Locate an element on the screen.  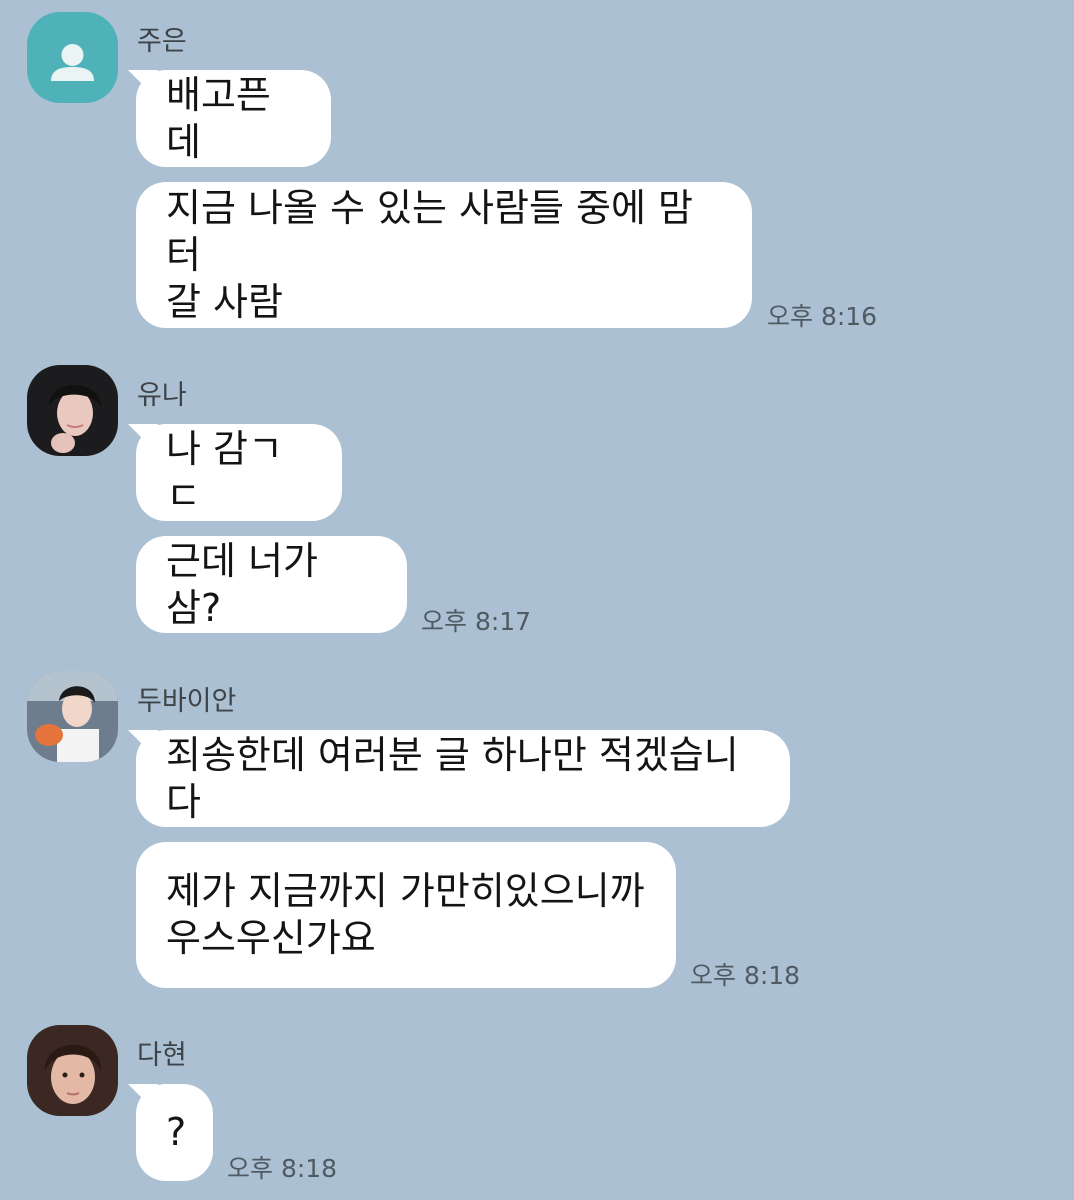
sender-name: 주은 is located at coordinates (162, 41).